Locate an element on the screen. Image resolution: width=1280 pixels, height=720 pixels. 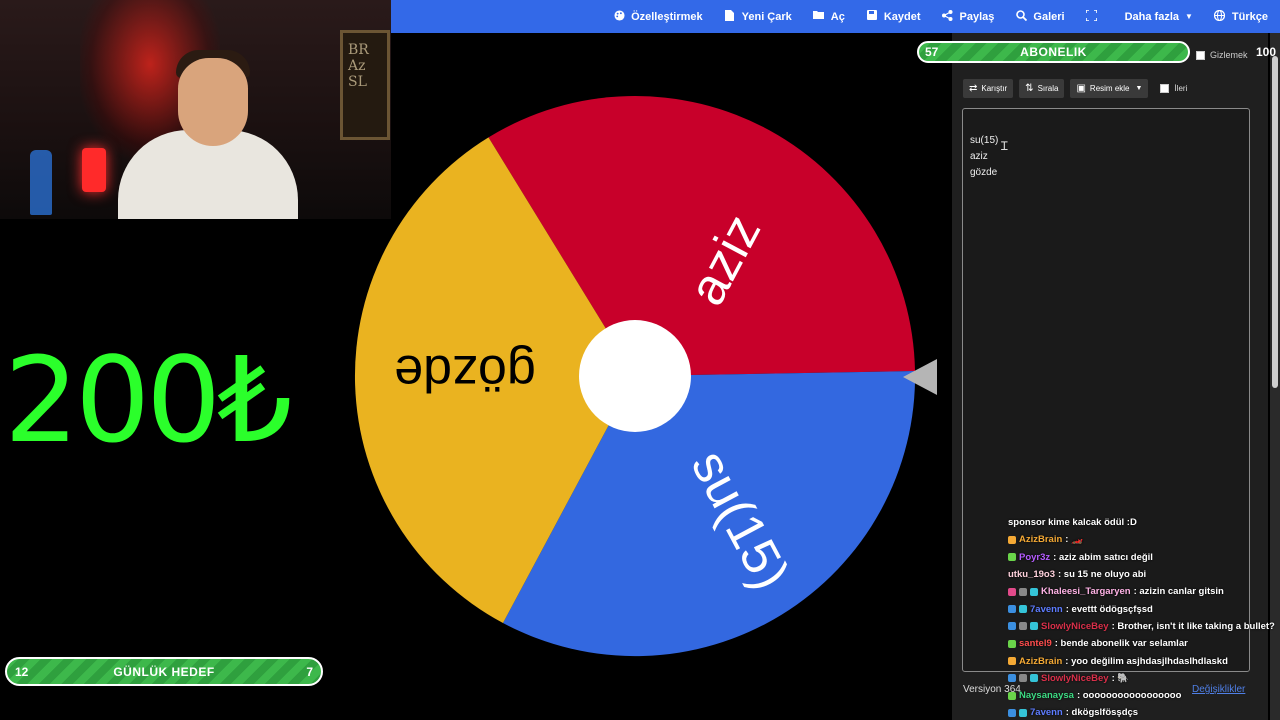
webcam-bottle is located at coordinates (41, 182).